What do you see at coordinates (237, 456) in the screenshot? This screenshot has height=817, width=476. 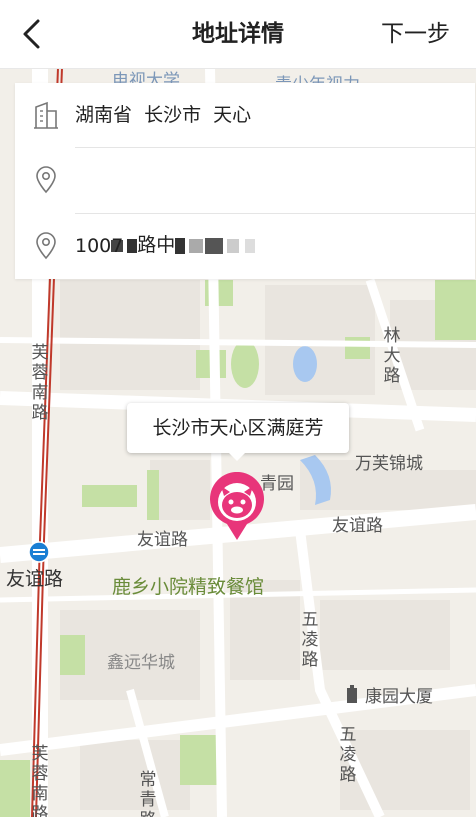 I see `tooltip-arrow` at bounding box center [237, 456].